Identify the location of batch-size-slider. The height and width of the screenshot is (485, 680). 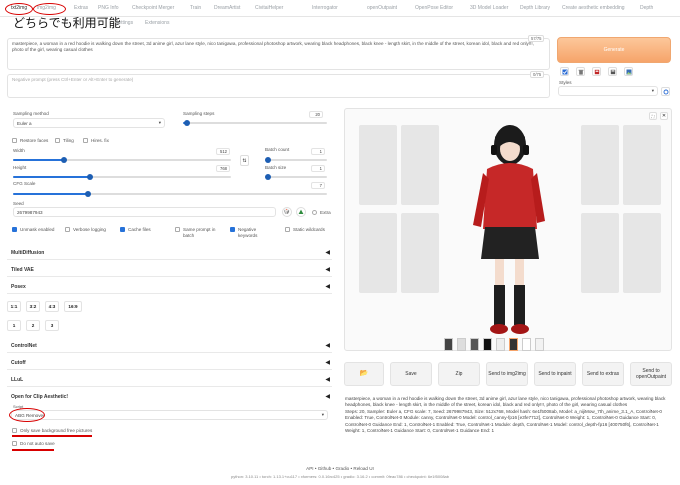
(296, 177).